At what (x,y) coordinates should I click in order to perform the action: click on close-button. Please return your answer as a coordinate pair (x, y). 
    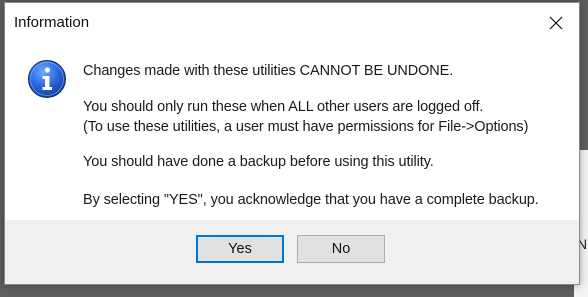
    Looking at the image, I should click on (556, 23).